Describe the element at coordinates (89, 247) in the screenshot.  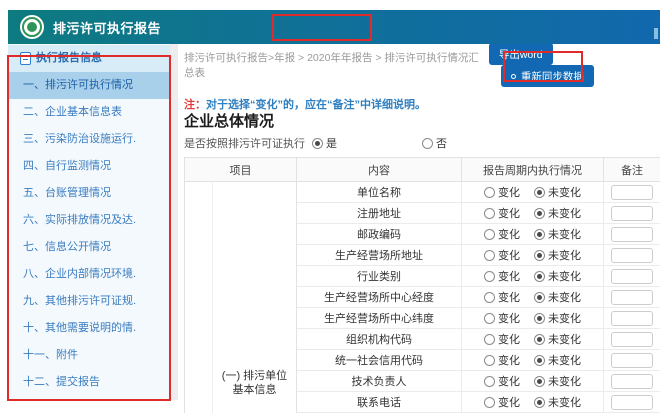
I see `sidebar-item: 七、信息公开情况` at that location.